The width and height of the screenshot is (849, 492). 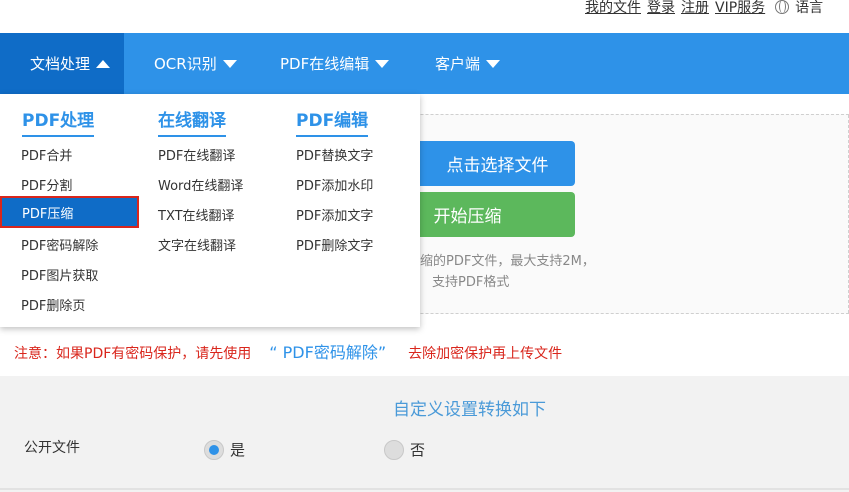 I want to click on radio-label-no: 否, so click(x=418, y=450).